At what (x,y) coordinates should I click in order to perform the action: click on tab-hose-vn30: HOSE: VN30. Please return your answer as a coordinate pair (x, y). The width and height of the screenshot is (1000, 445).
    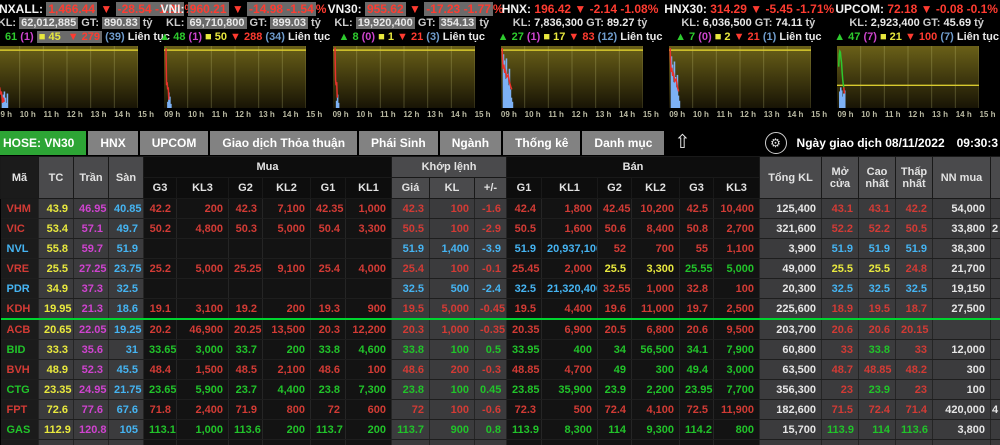
    Looking at the image, I should click on (43, 143).